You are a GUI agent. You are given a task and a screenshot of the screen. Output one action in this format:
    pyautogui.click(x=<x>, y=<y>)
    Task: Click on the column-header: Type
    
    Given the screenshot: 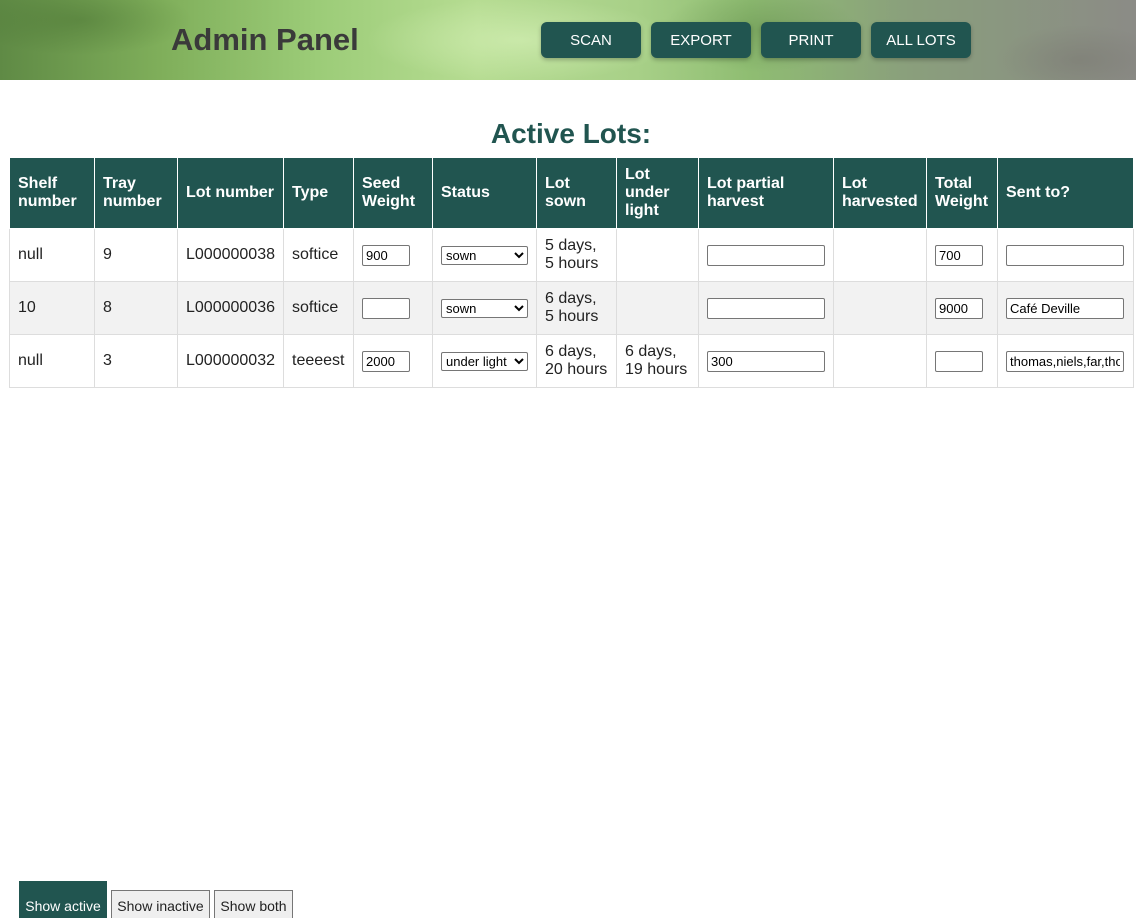 What is the action you would take?
    pyautogui.click(x=318, y=193)
    